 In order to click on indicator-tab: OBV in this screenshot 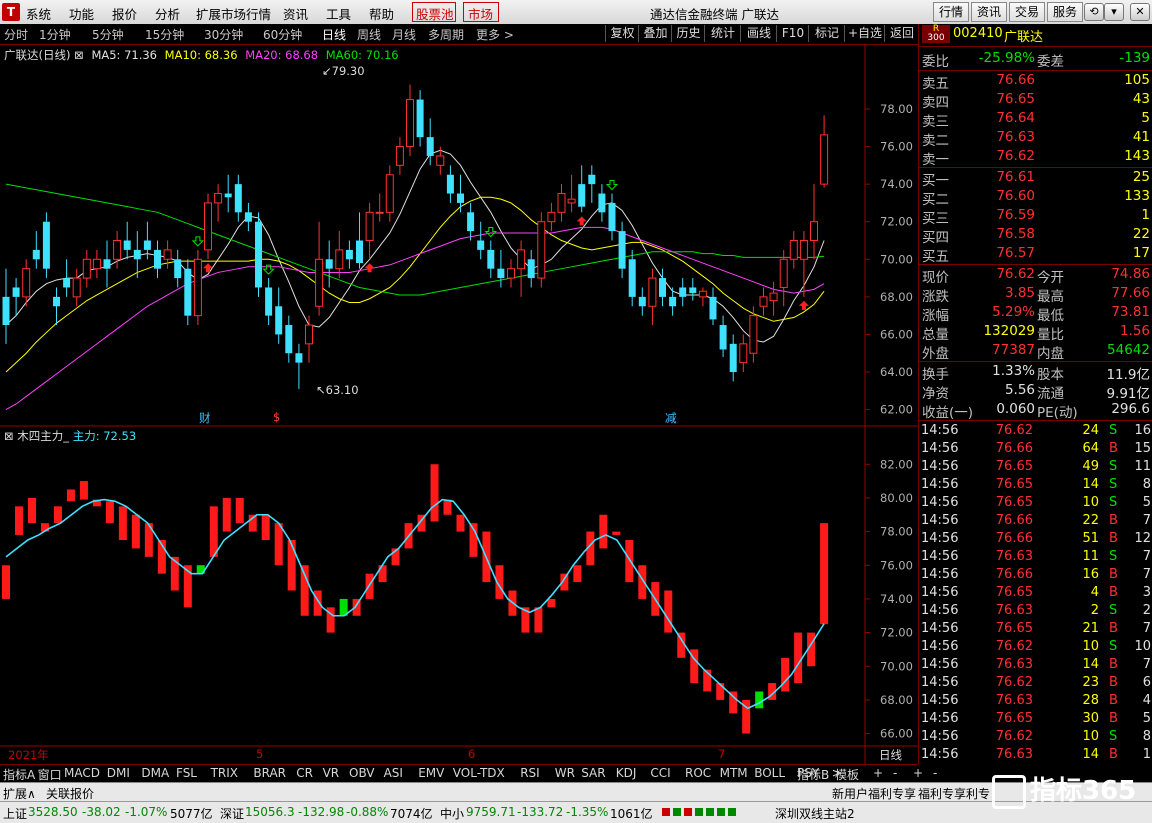, I will do `click(362, 773)`.